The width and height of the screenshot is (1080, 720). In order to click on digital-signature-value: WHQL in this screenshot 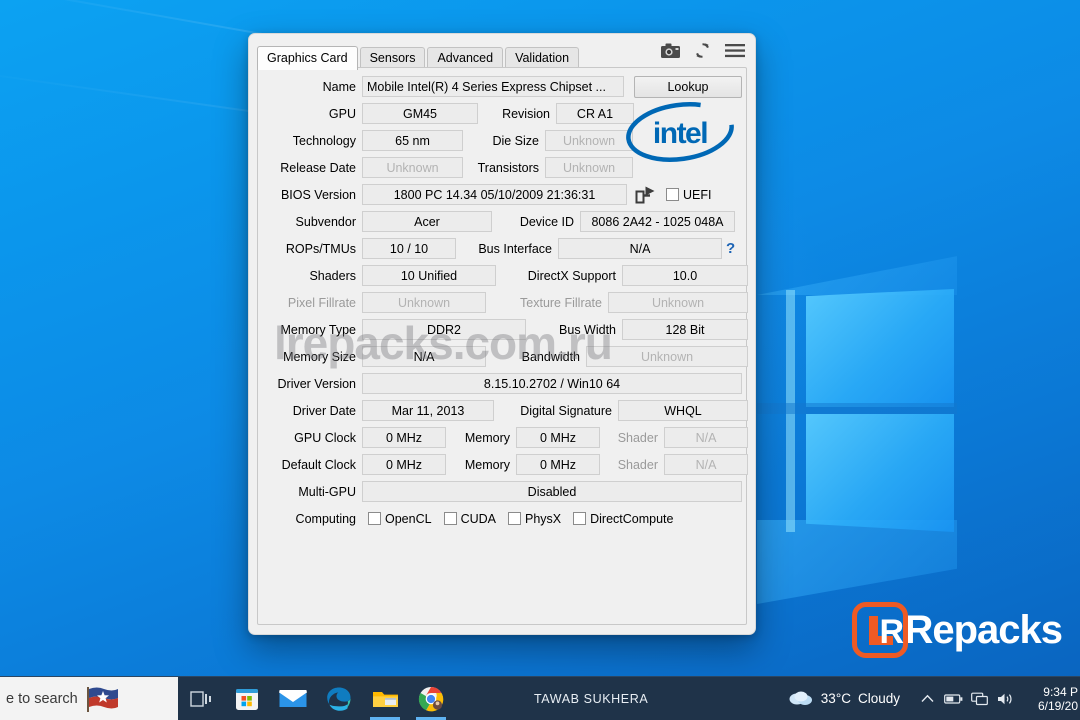, I will do `click(683, 410)`.